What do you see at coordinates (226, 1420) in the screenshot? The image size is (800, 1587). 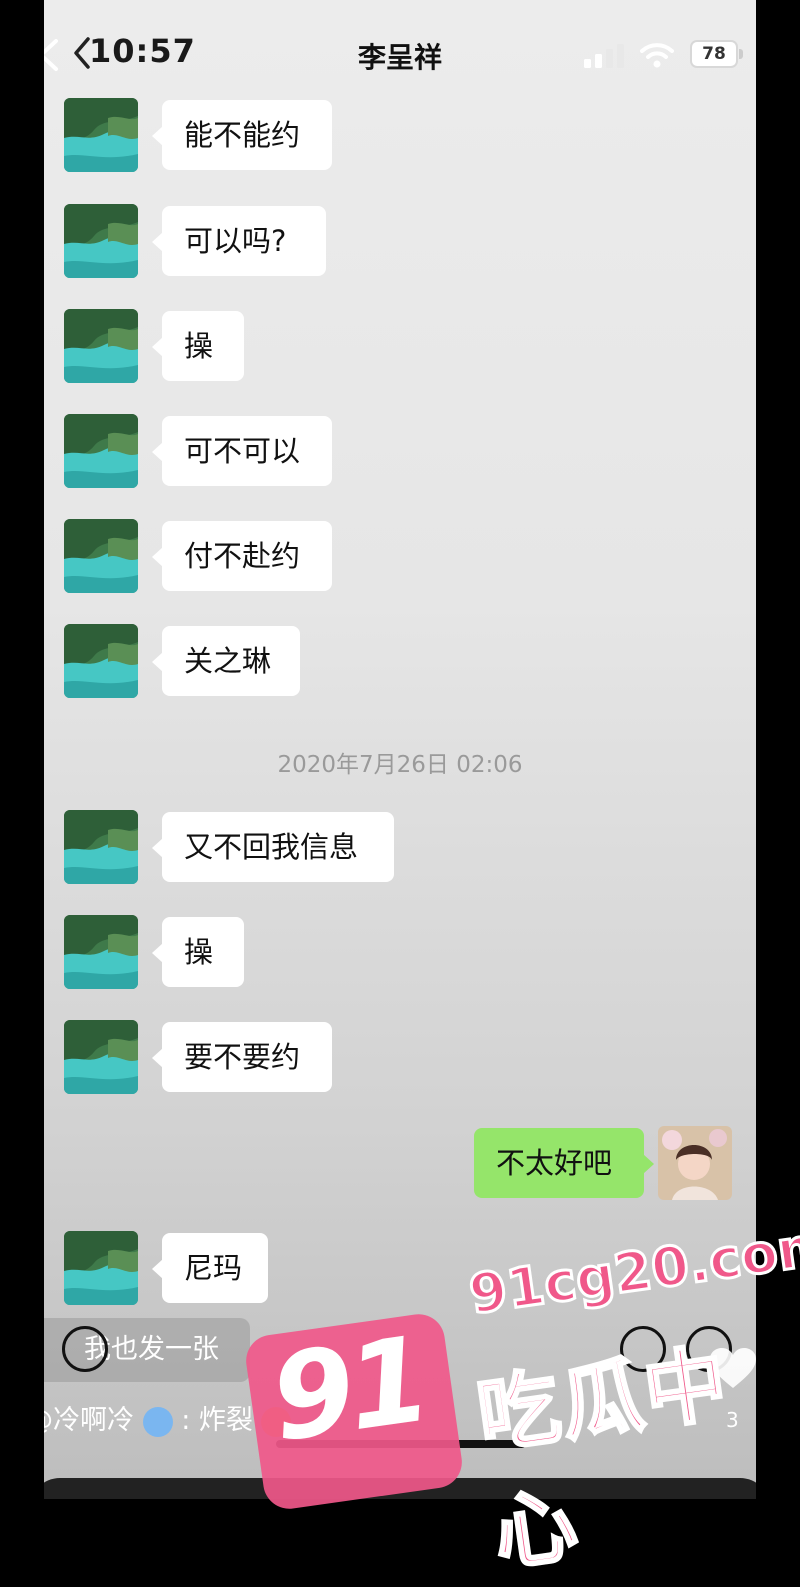 I see `comment-text: 炸裂` at bounding box center [226, 1420].